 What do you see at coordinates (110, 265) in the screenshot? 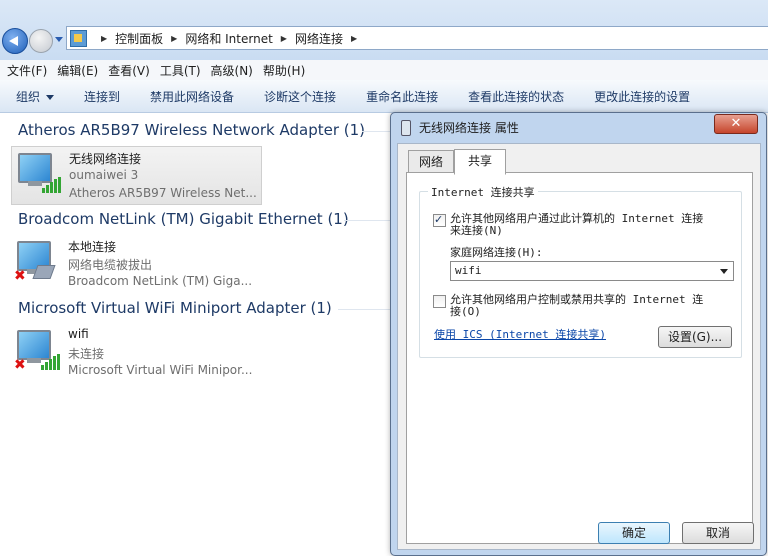
I see `adapter-status: 网络电缆被拔出` at bounding box center [110, 265].